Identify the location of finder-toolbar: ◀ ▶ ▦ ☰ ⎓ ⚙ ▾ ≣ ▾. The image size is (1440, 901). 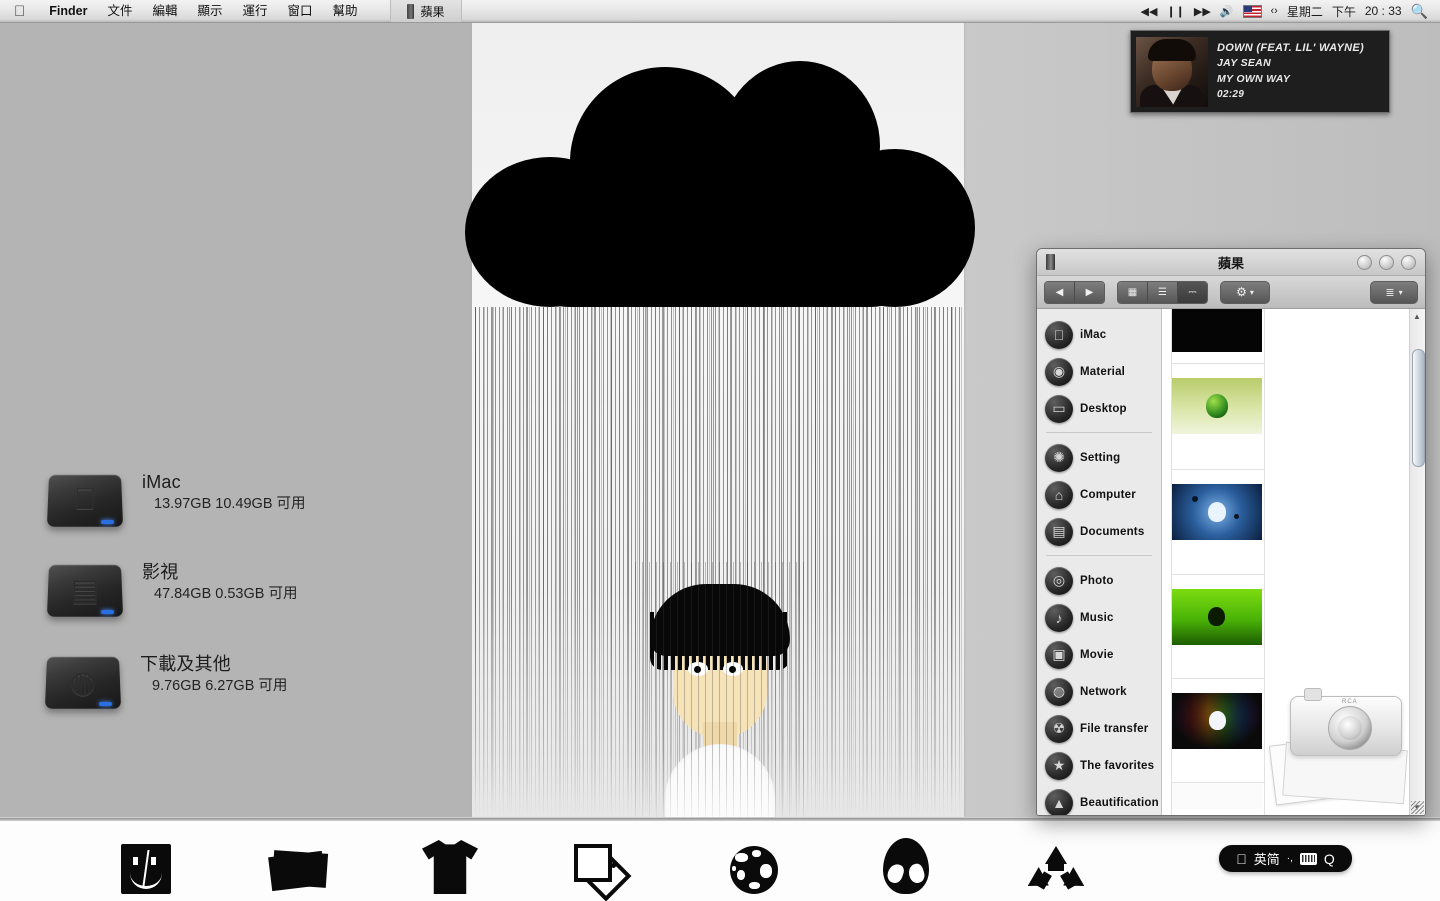
(1231, 292).